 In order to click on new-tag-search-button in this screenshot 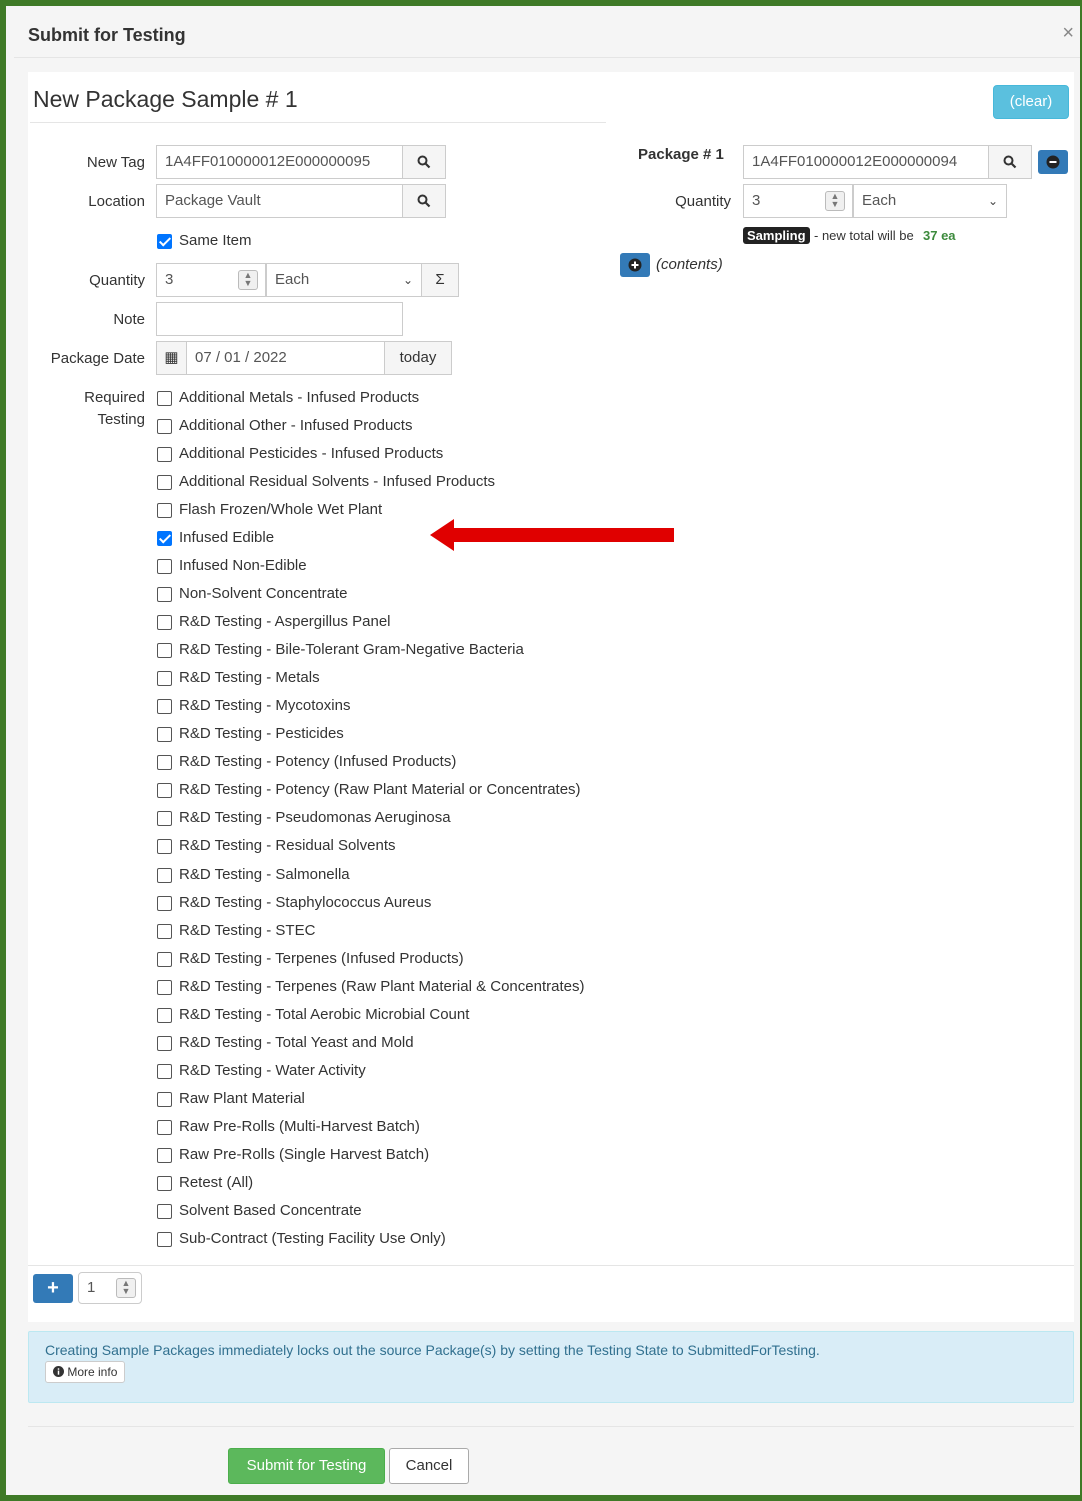, I will do `click(424, 162)`.